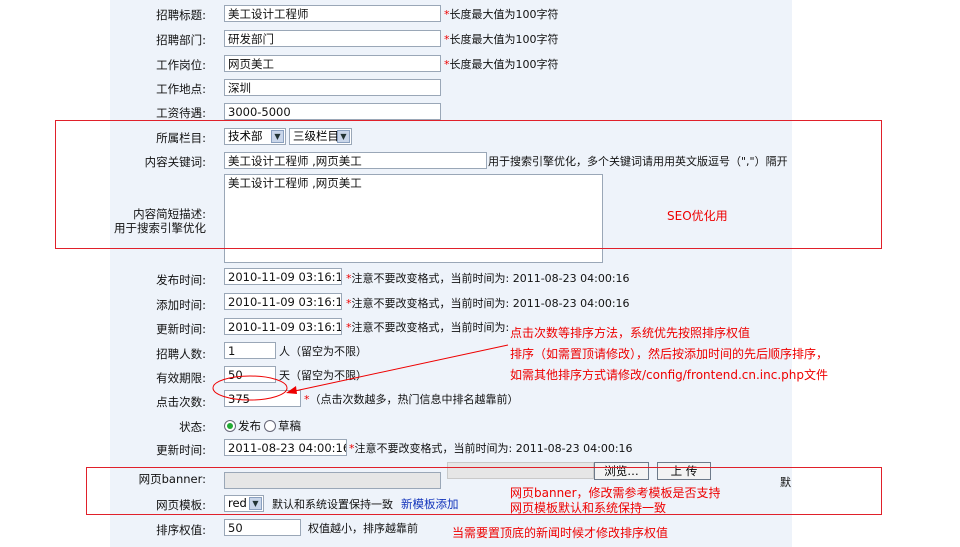 The image size is (960, 547). Describe the element at coordinates (588, 508) in the screenshot. I see `banner-annotation-line2: 网页模板默认和系统保持一致` at that location.